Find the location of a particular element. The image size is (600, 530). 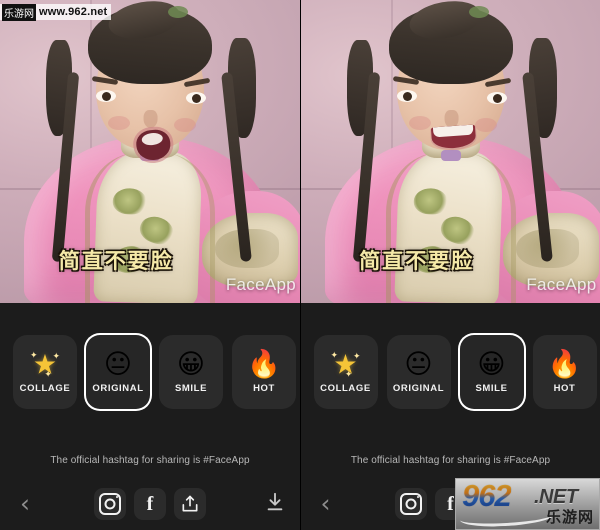

site-watermark: 乐游网 www.962.net is located at coordinates (56, 12).